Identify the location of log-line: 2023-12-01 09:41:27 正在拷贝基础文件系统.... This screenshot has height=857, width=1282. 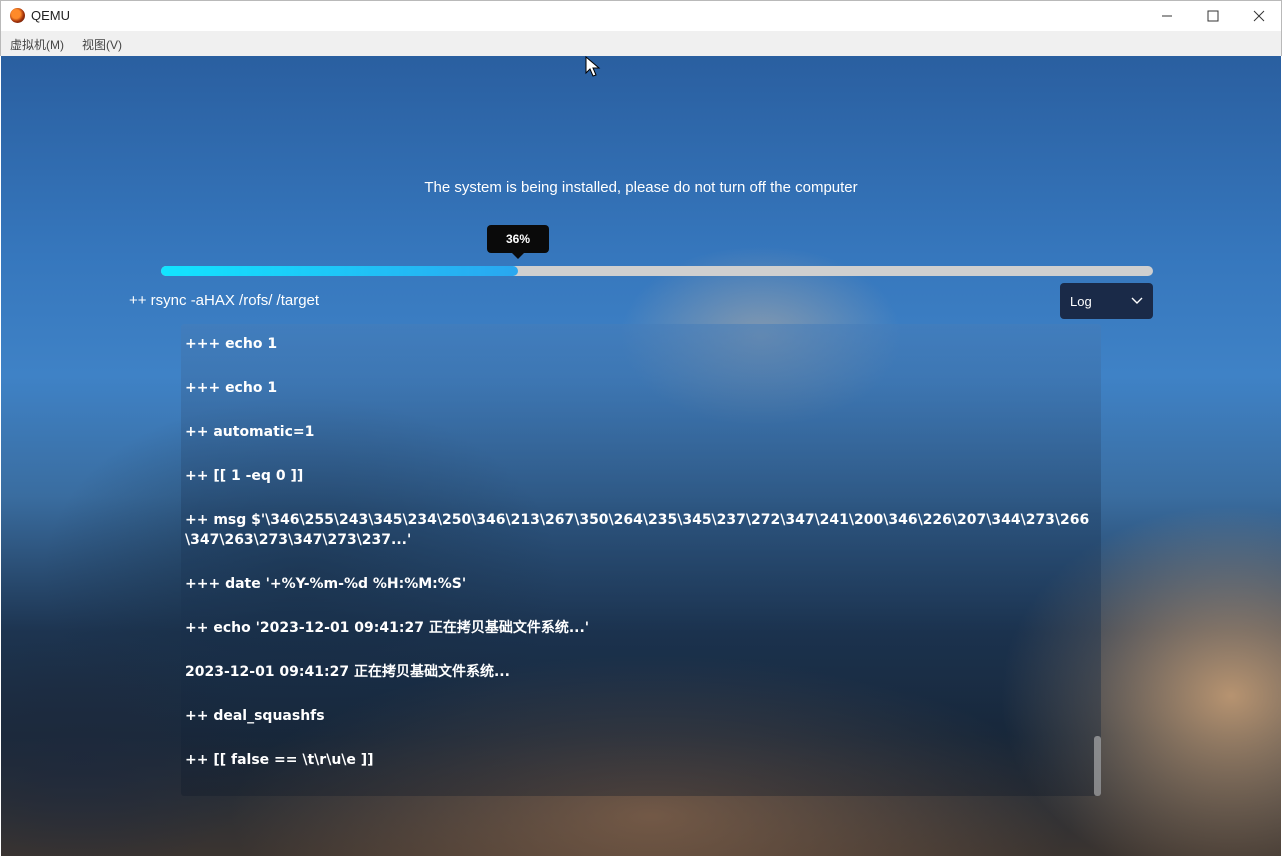
(347, 672).